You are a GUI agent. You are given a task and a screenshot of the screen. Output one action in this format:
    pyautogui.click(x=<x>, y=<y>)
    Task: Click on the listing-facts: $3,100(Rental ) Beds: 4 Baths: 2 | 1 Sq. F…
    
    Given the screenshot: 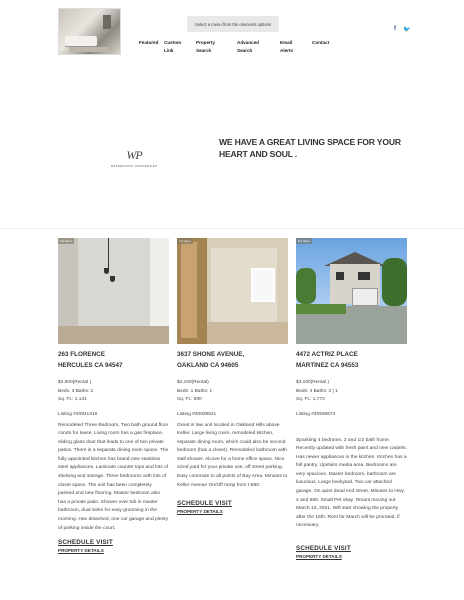 What is the action you would take?
    pyautogui.click(x=317, y=391)
    